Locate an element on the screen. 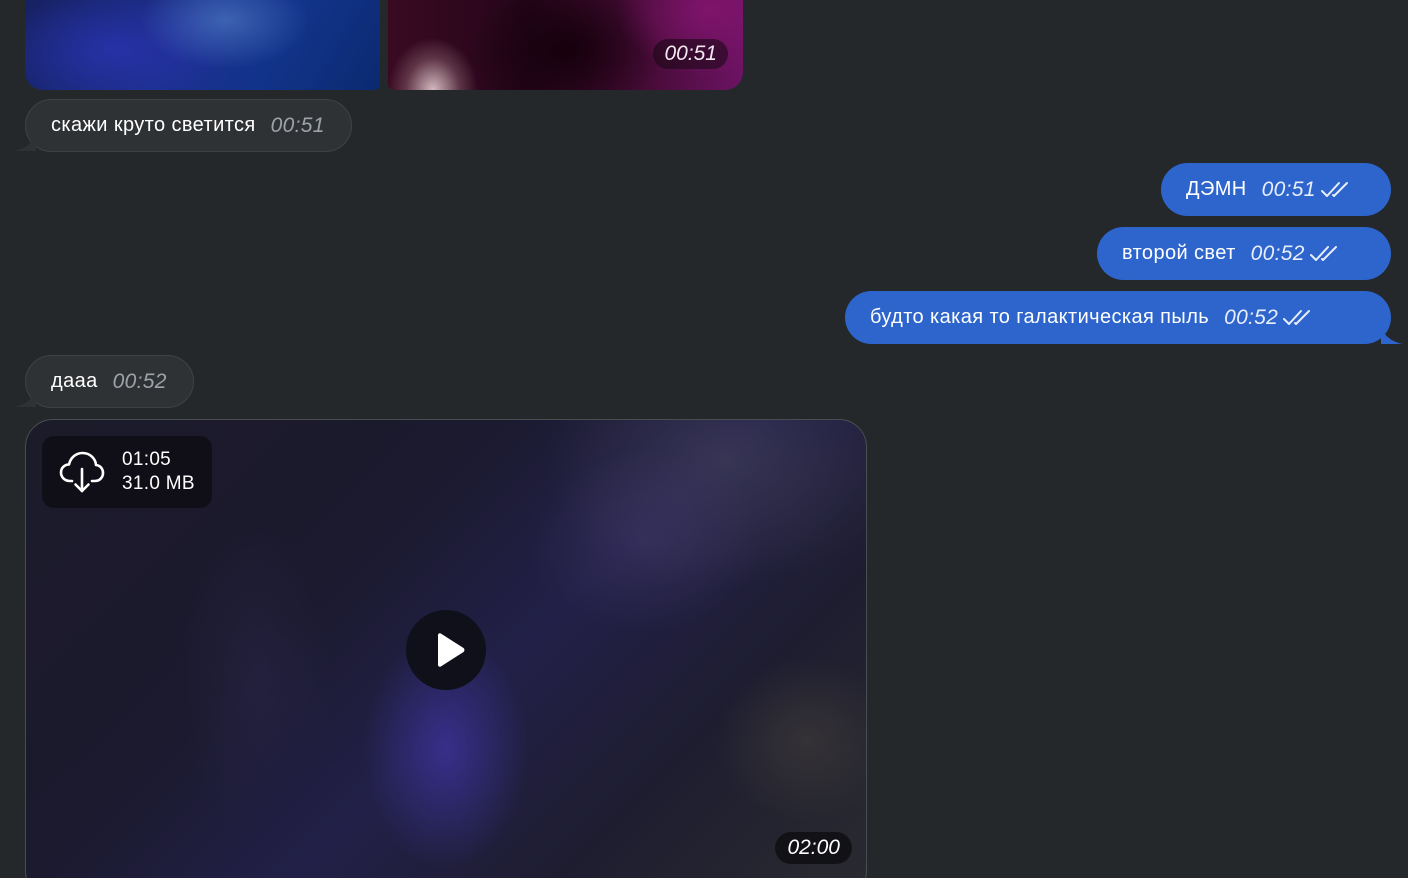 Image resolution: width=1408 pixels, height=878 pixels. outgoing-message: второй свет 00:52 is located at coordinates (1244, 253).